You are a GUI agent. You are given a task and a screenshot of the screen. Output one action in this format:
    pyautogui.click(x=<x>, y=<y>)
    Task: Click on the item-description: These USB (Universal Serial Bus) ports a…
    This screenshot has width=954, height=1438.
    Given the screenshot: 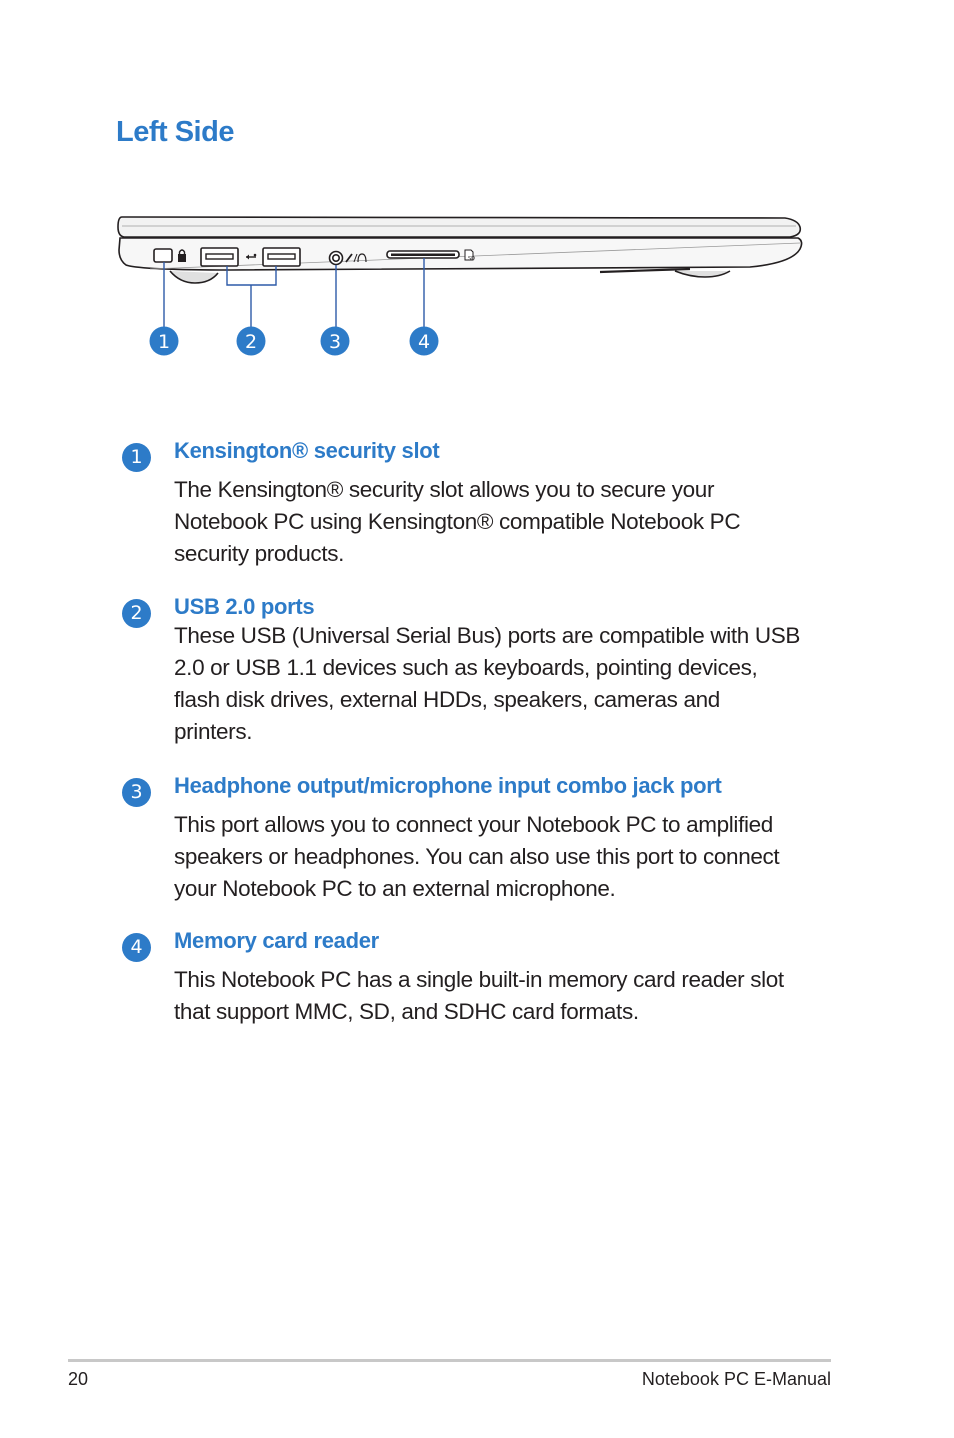 What is the action you would take?
    pyautogui.click(x=487, y=683)
    